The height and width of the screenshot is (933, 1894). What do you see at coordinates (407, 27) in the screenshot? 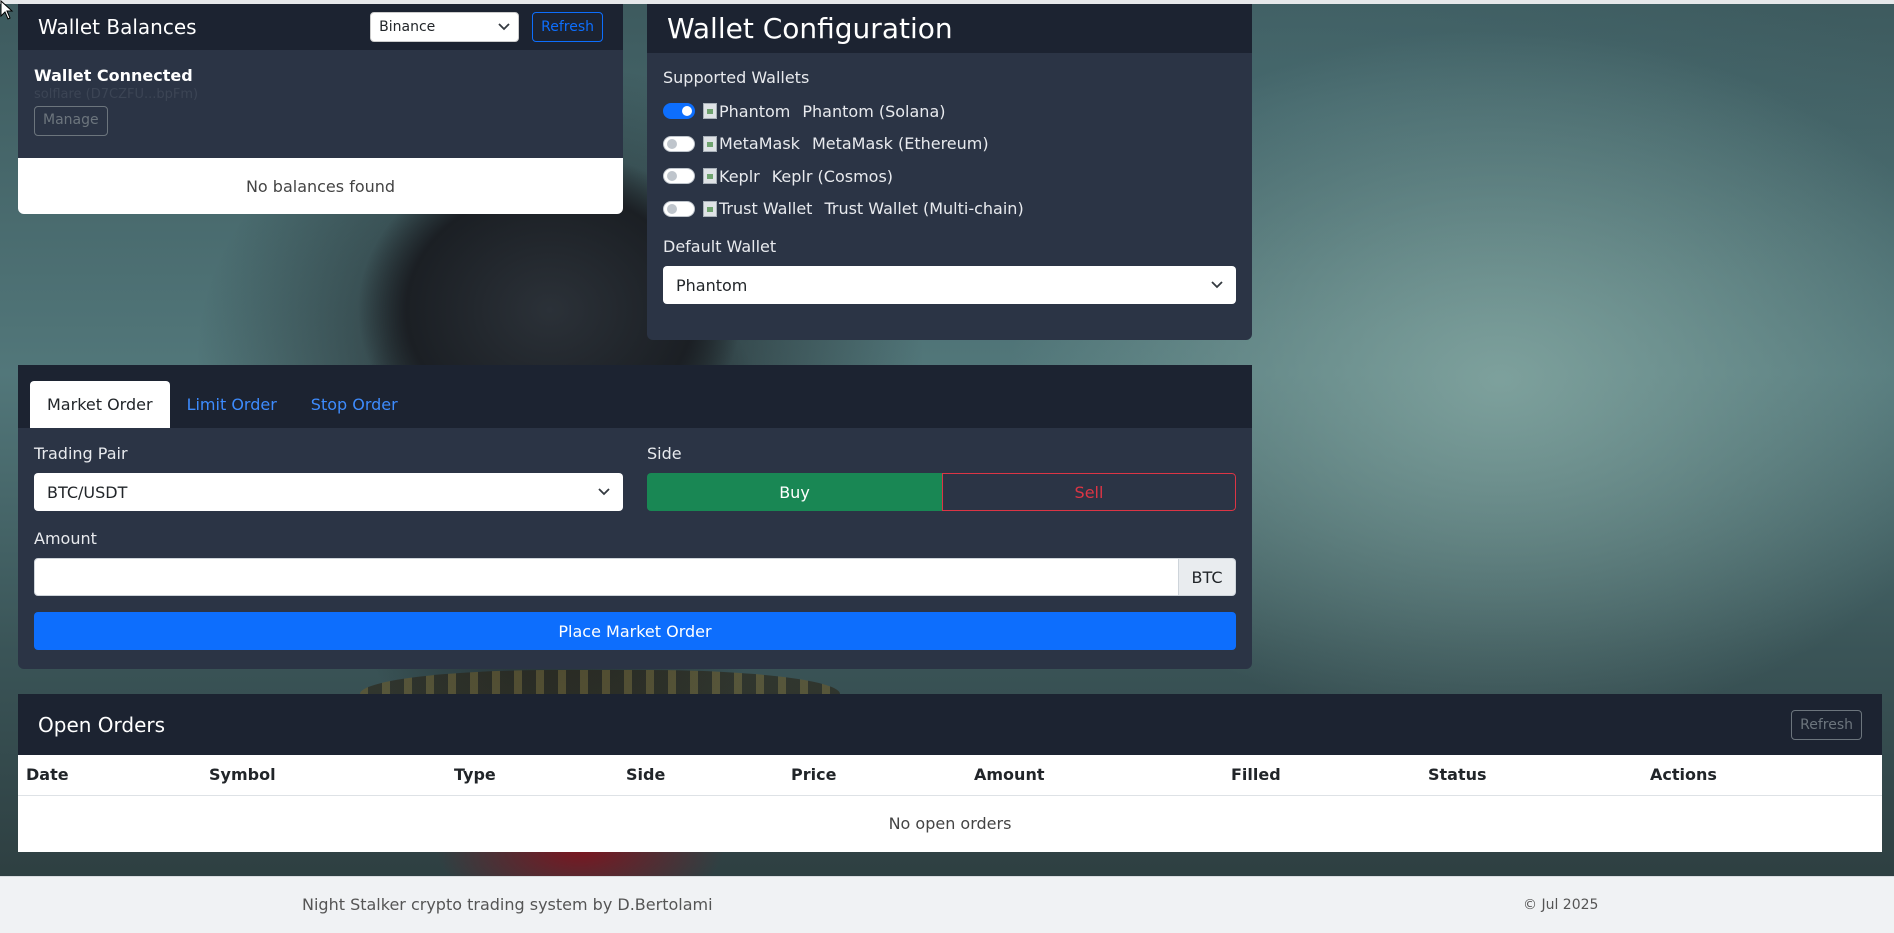
I see `exchange-select-value: Binance` at bounding box center [407, 27].